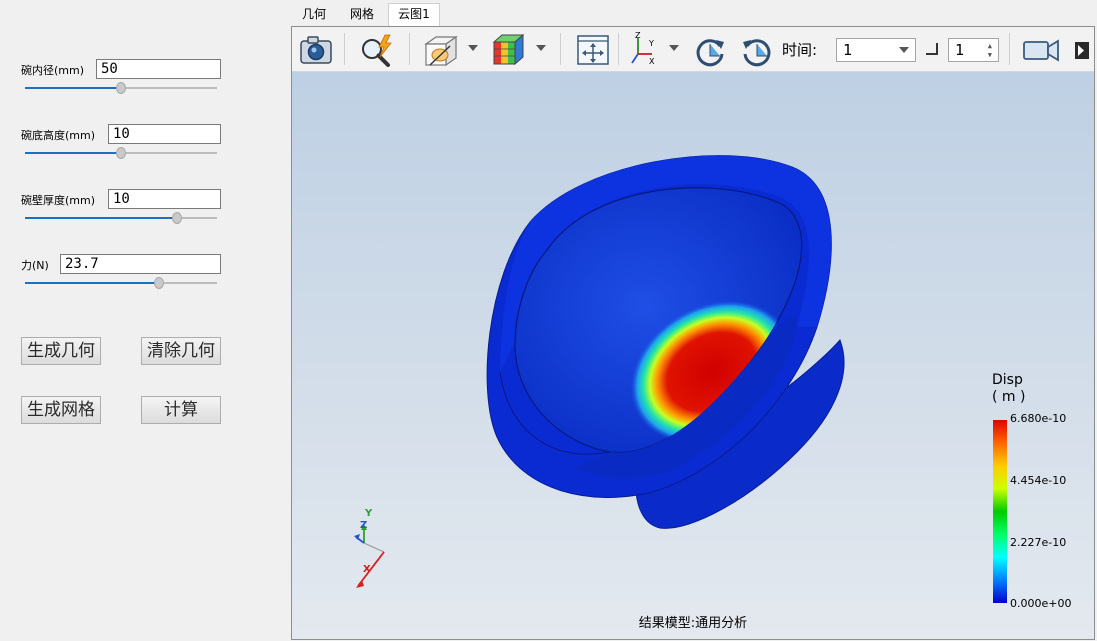 The width and height of the screenshot is (1097, 641). What do you see at coordinates (876, 50) in the screenshot?
I see `time-select: 1` at bounding box center [876, 50].